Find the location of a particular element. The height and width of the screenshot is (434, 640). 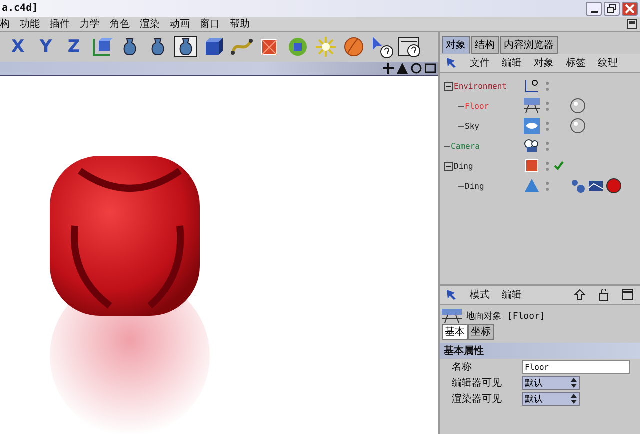

layout-icon is located at coordinates (632, 24).